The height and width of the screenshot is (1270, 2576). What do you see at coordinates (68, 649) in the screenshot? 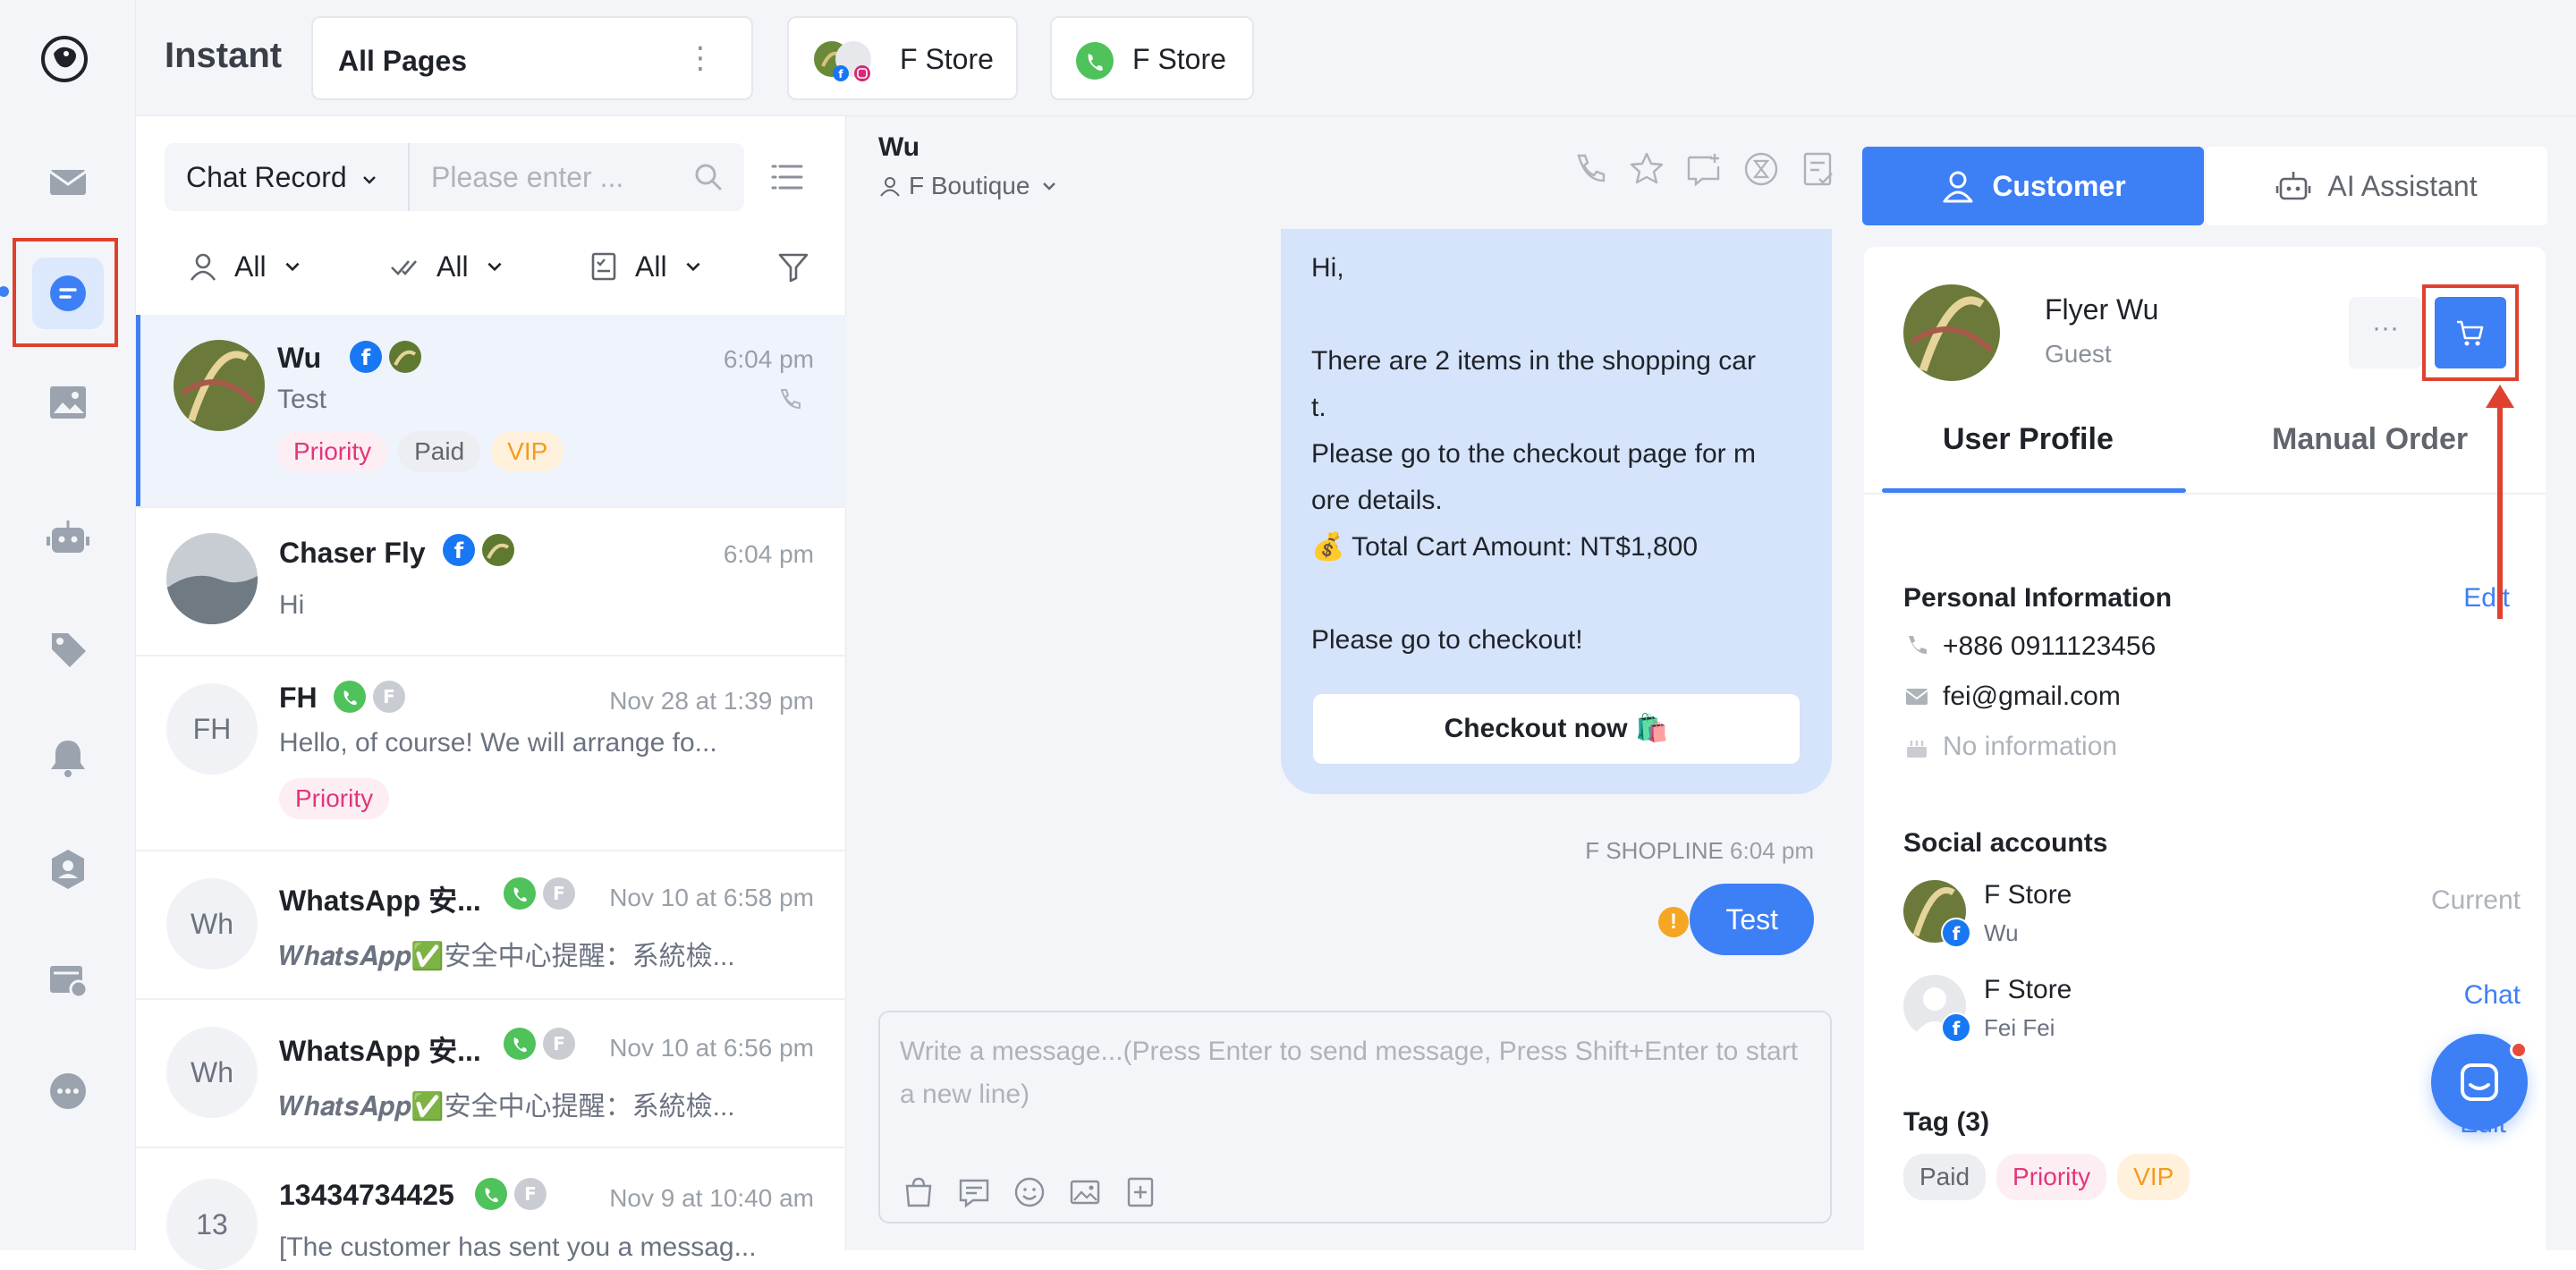
I see `tag-icon` at bounding box center [68, 649].